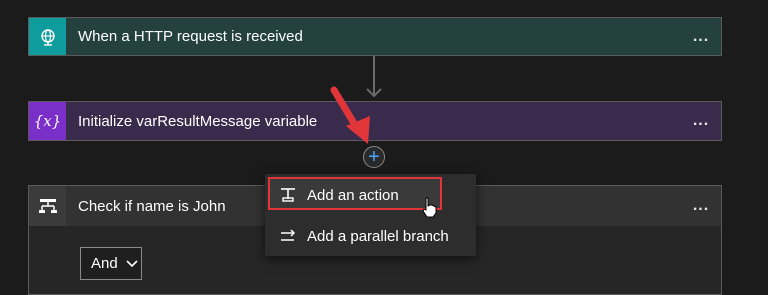 This screenshot has width=768, height=295. Describe the element at coordinates (190, 36) in the screenshot. I see `trigger-title: When a HTTP request is received` at that location.